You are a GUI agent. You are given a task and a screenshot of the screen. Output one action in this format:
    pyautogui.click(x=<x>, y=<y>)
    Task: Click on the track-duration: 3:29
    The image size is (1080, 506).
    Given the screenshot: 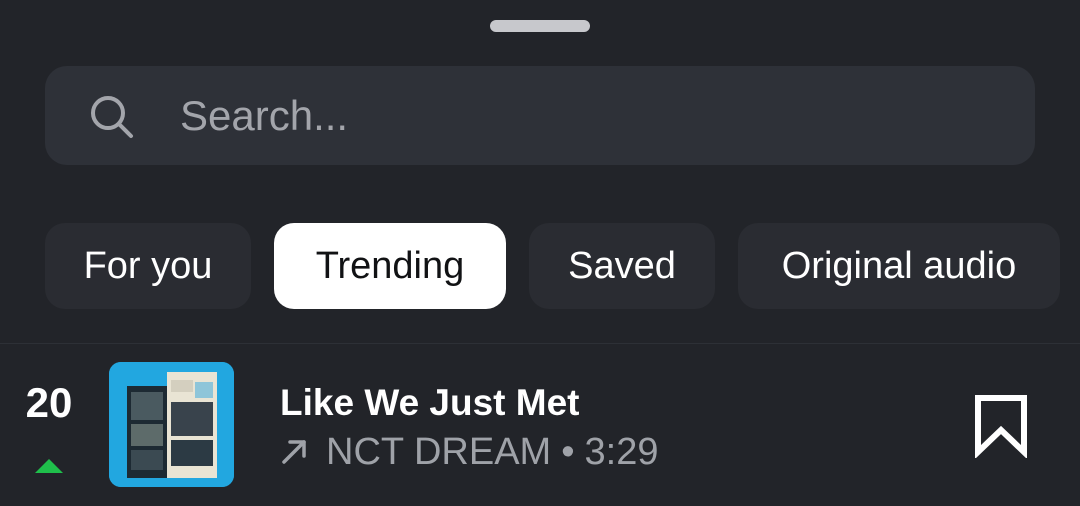 What is the action you would take?
    pyautogui.click(x=621, y=451)
    